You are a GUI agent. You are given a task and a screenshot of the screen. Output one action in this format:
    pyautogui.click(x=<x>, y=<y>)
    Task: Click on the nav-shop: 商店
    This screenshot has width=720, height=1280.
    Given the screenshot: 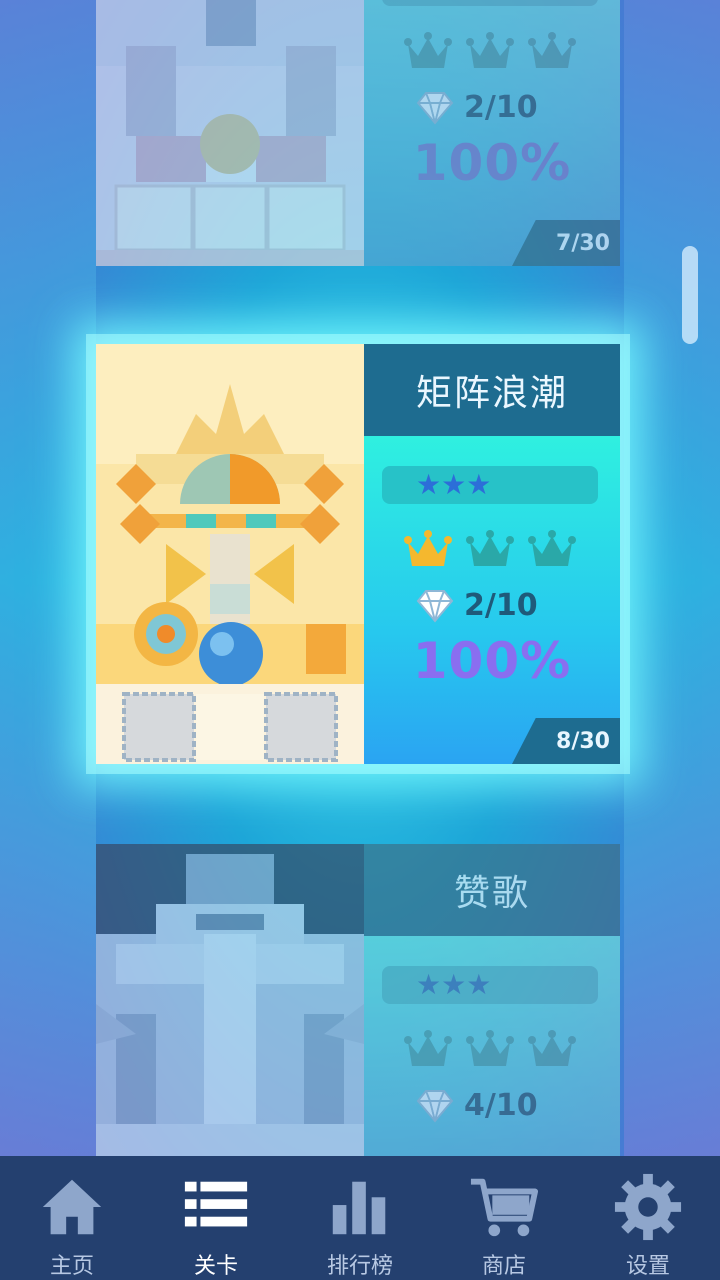 What is the action you would take?
    pyautogui.click(x=504, y=1218)
    